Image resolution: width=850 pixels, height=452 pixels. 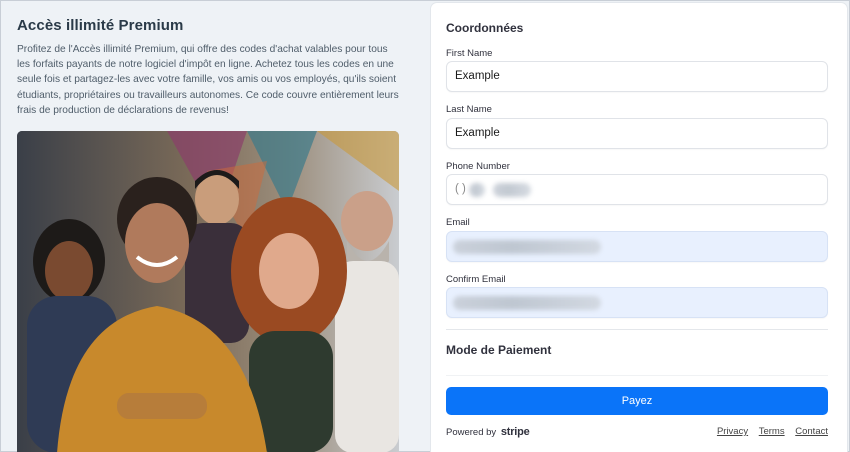 What do you see at coordinates (485, 28) in the screenshot?
I see `contact-section-title: Coordonnées` at bounding box center [485, 28].